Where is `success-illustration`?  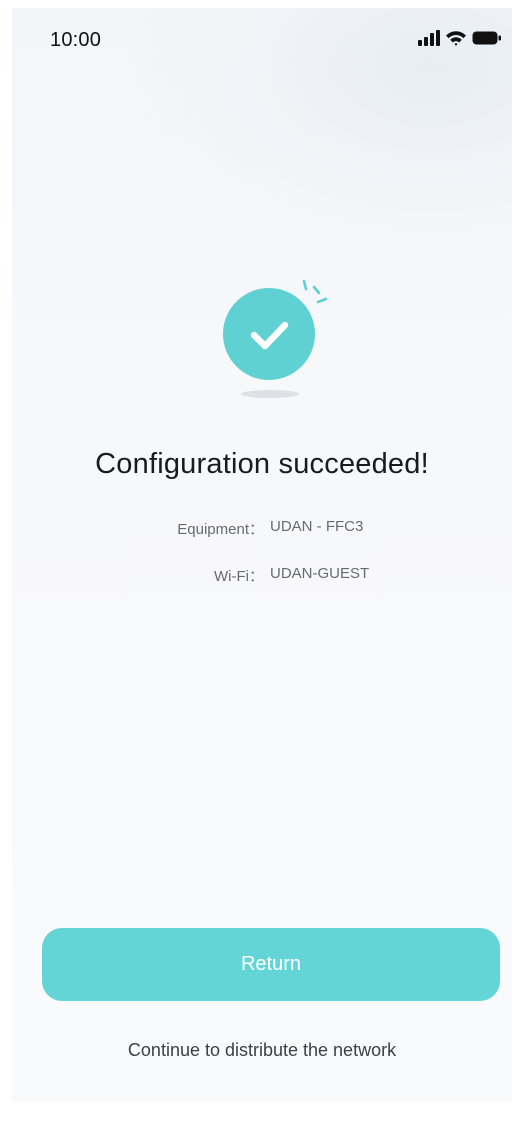 success-illustration is located at coordinates (277, 341).